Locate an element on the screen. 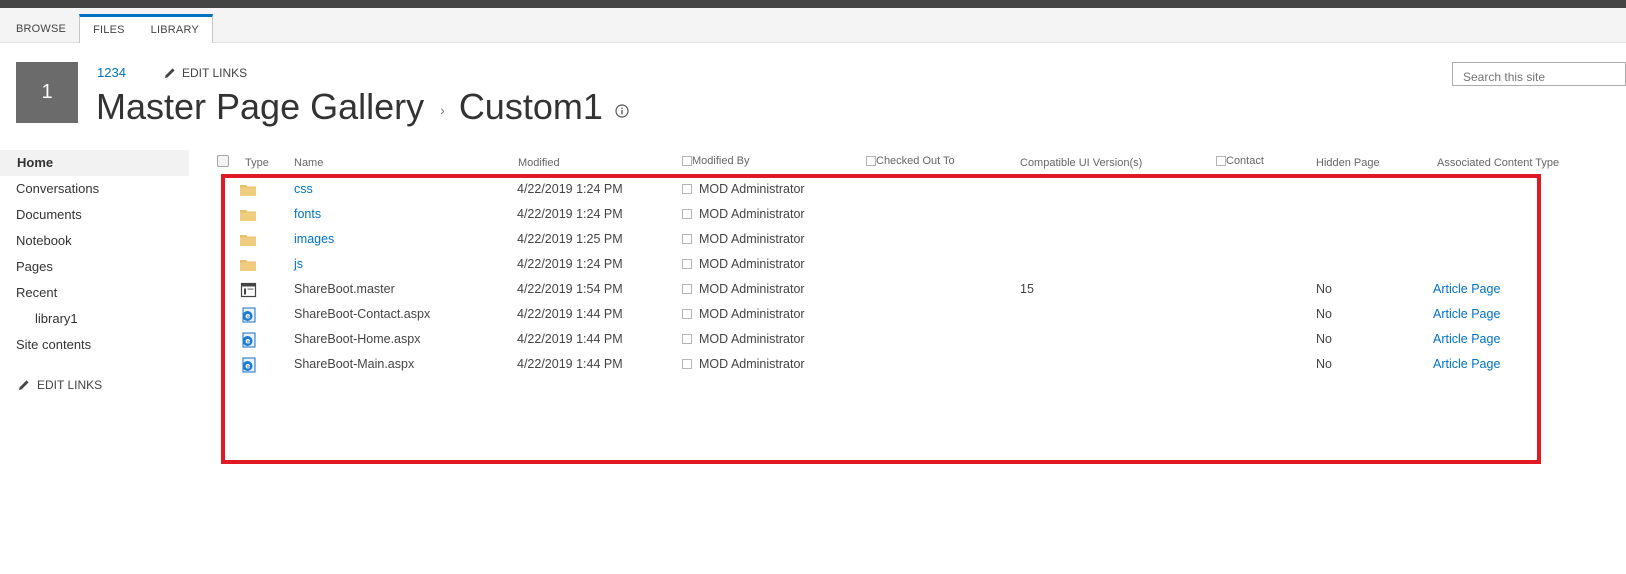 Image resolution: width=1626 pixels, height=574 pixels. title-folder: Custom1 is located at coordinates (530, 106).